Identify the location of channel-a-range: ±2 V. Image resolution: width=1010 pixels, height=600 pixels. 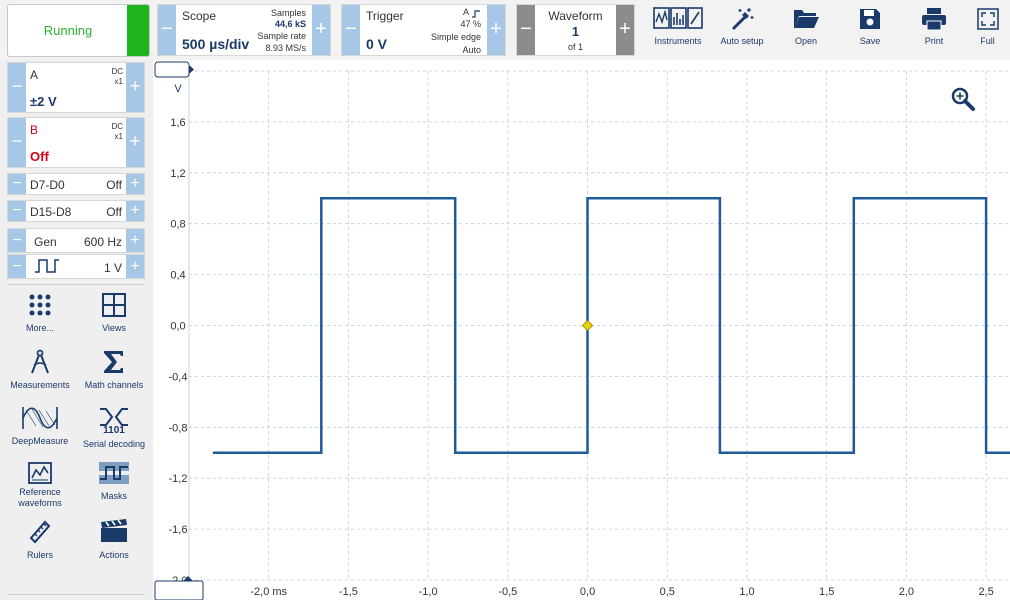
(43, 101).